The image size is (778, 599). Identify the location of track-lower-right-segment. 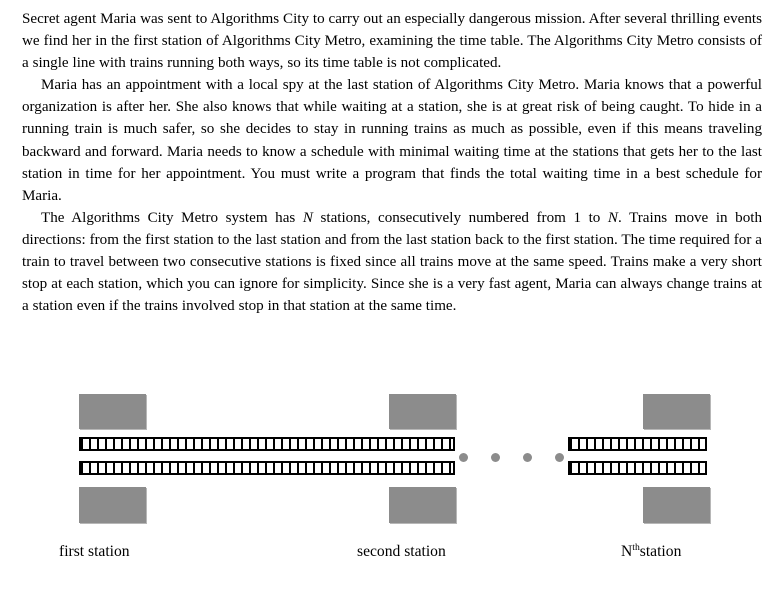
(637, 468).